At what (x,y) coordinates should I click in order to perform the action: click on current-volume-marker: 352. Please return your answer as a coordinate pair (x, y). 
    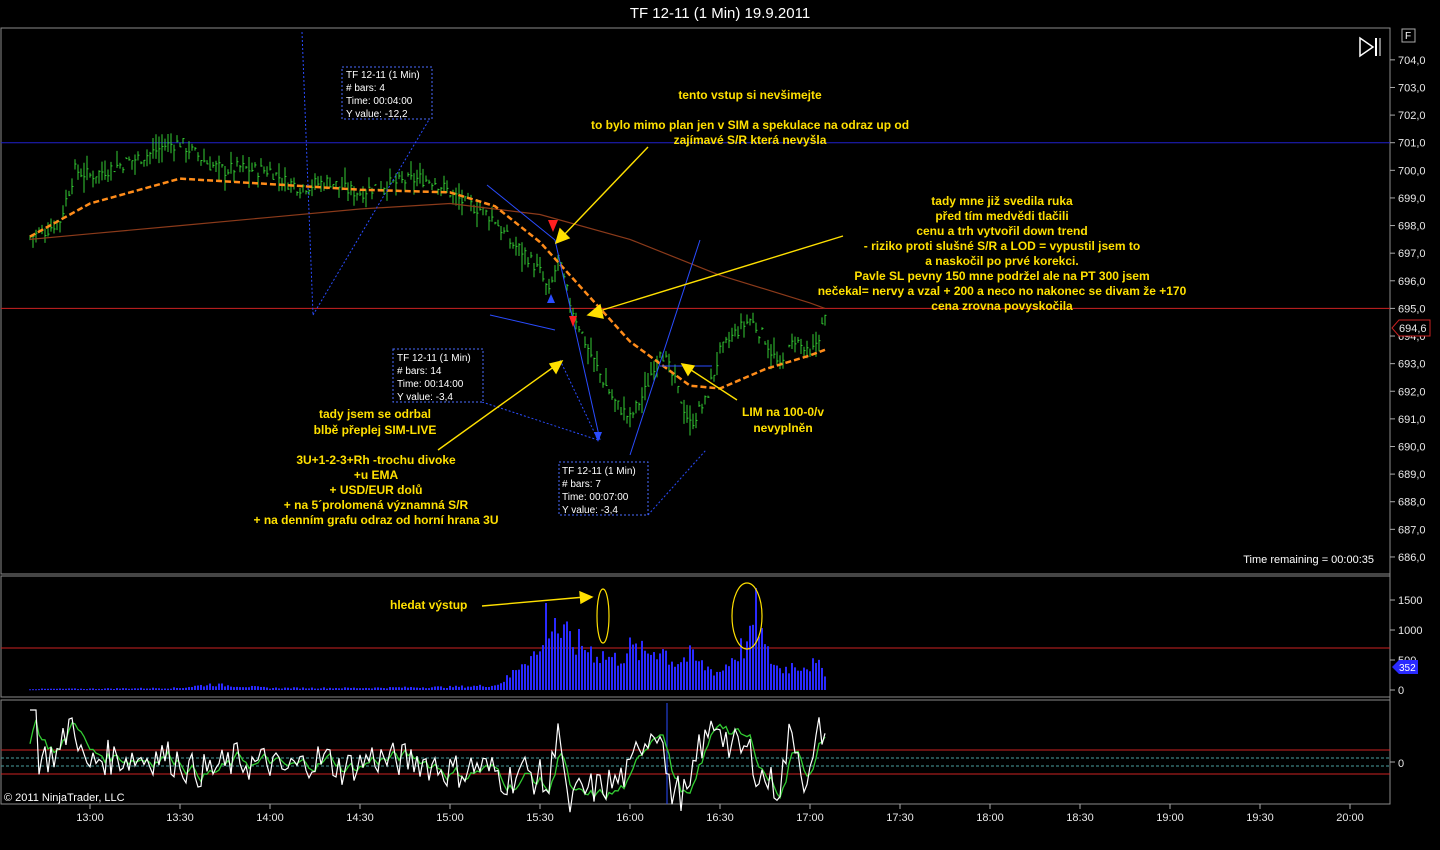
    Looking at the image, I should click on (1405, 667).